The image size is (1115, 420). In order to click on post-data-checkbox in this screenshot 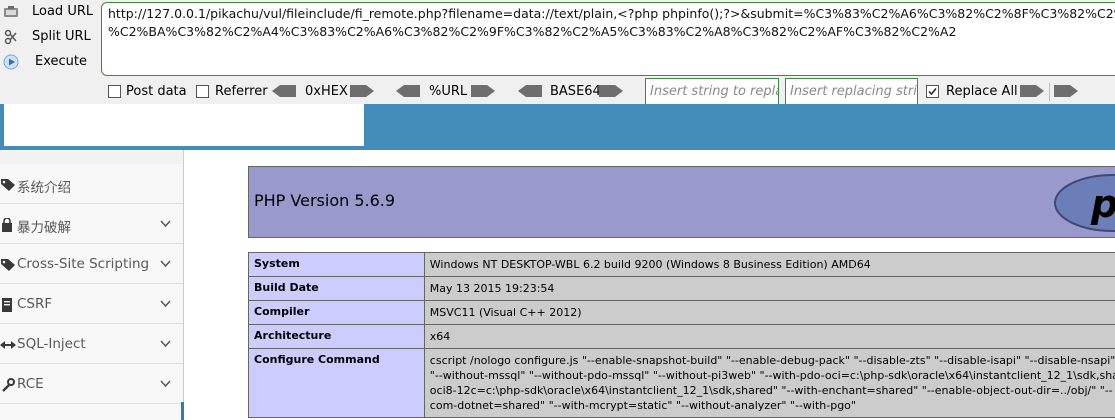, I will do `click(114, 91)`.